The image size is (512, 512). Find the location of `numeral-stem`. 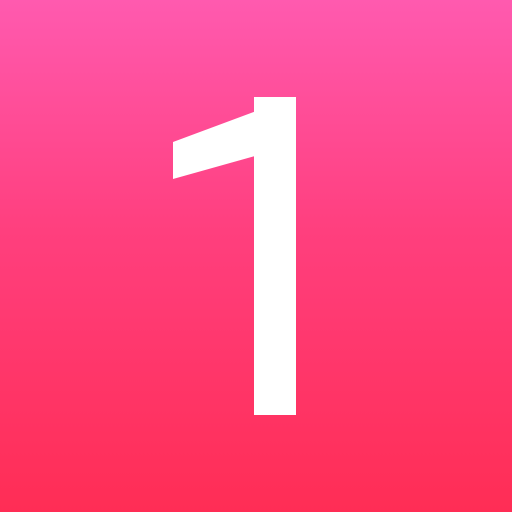

numeral-stem is located at coordinates (275, 256).